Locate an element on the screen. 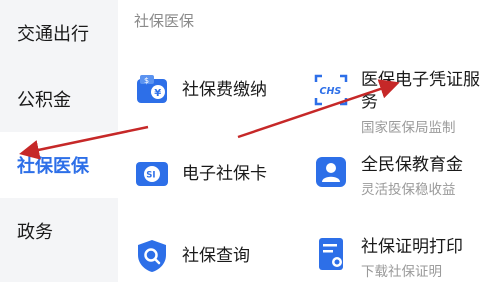 The height and width of the screenshot is (282, 500). tile-title: 医保电子凭证服务 is located at coordinates (420, 91).